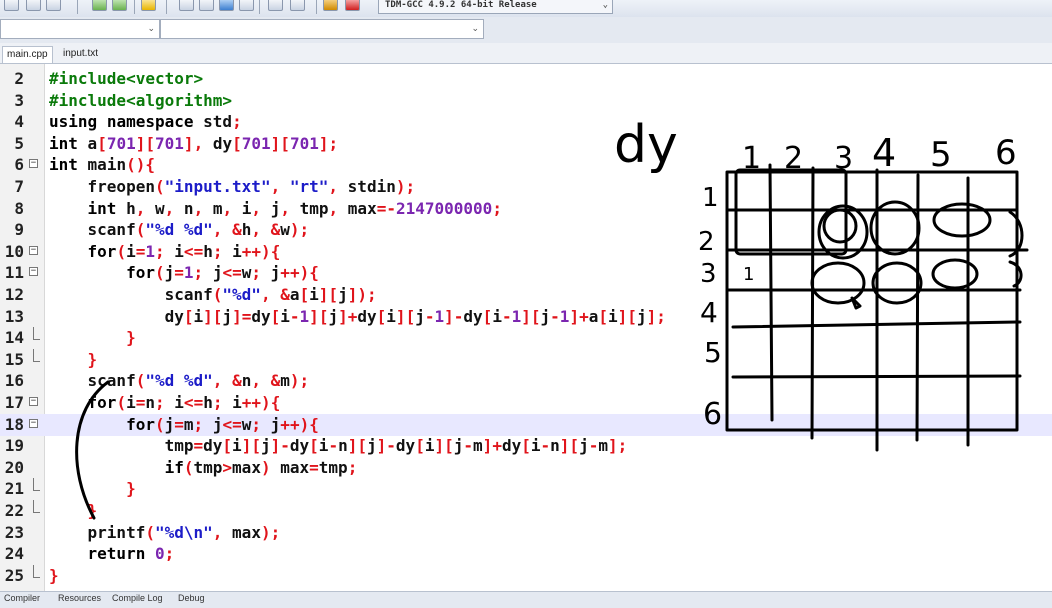 The height and width of the screenshot is (608, 1052). Describe the element at coordinates (322, 29) in the screenshot. I see `member-combo: ⌄` at that location.